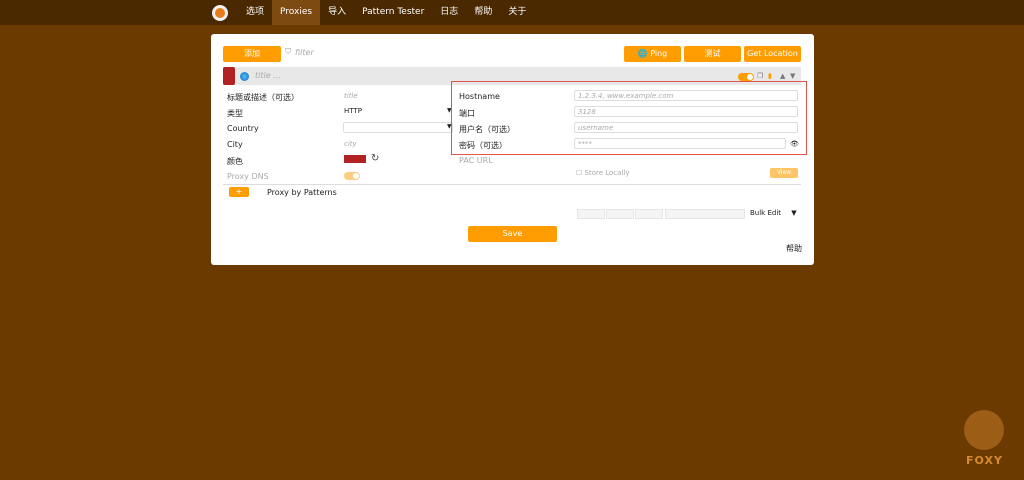  What do you see at coordinates (244, 76) in the screenshot?
I see `globe-icon` at bounding box center [244, 76].